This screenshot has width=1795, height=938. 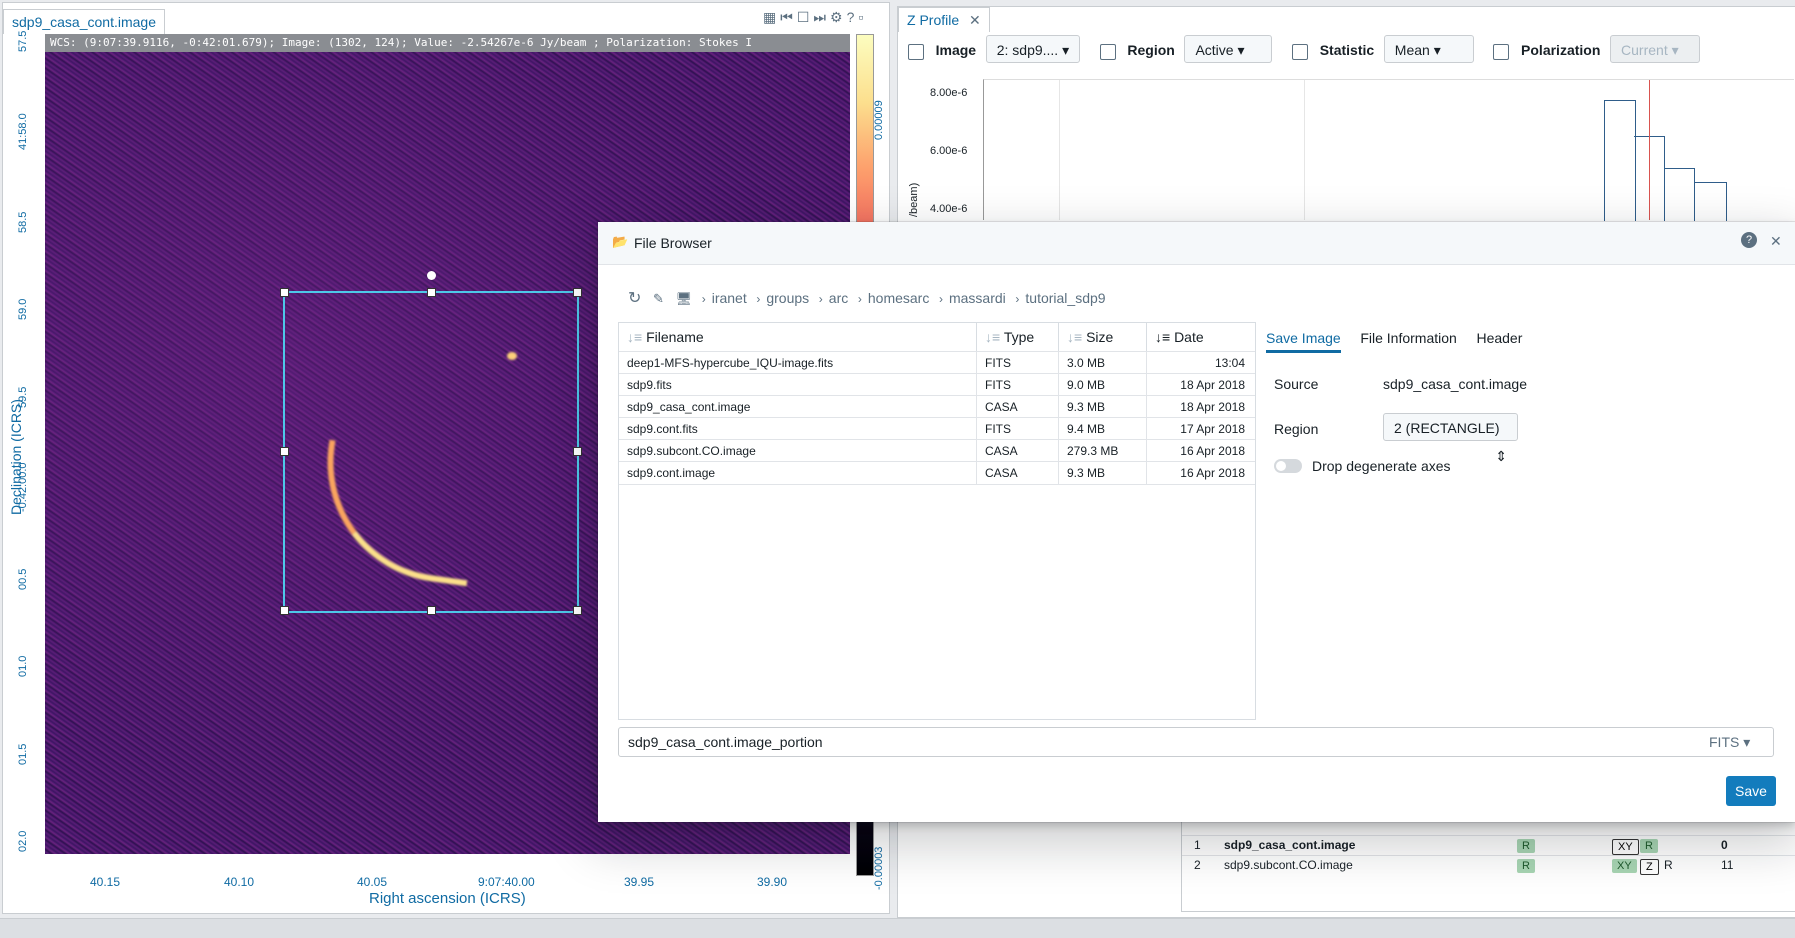 I want to click on y-tick: 59.0, so click(x=23, y=309).